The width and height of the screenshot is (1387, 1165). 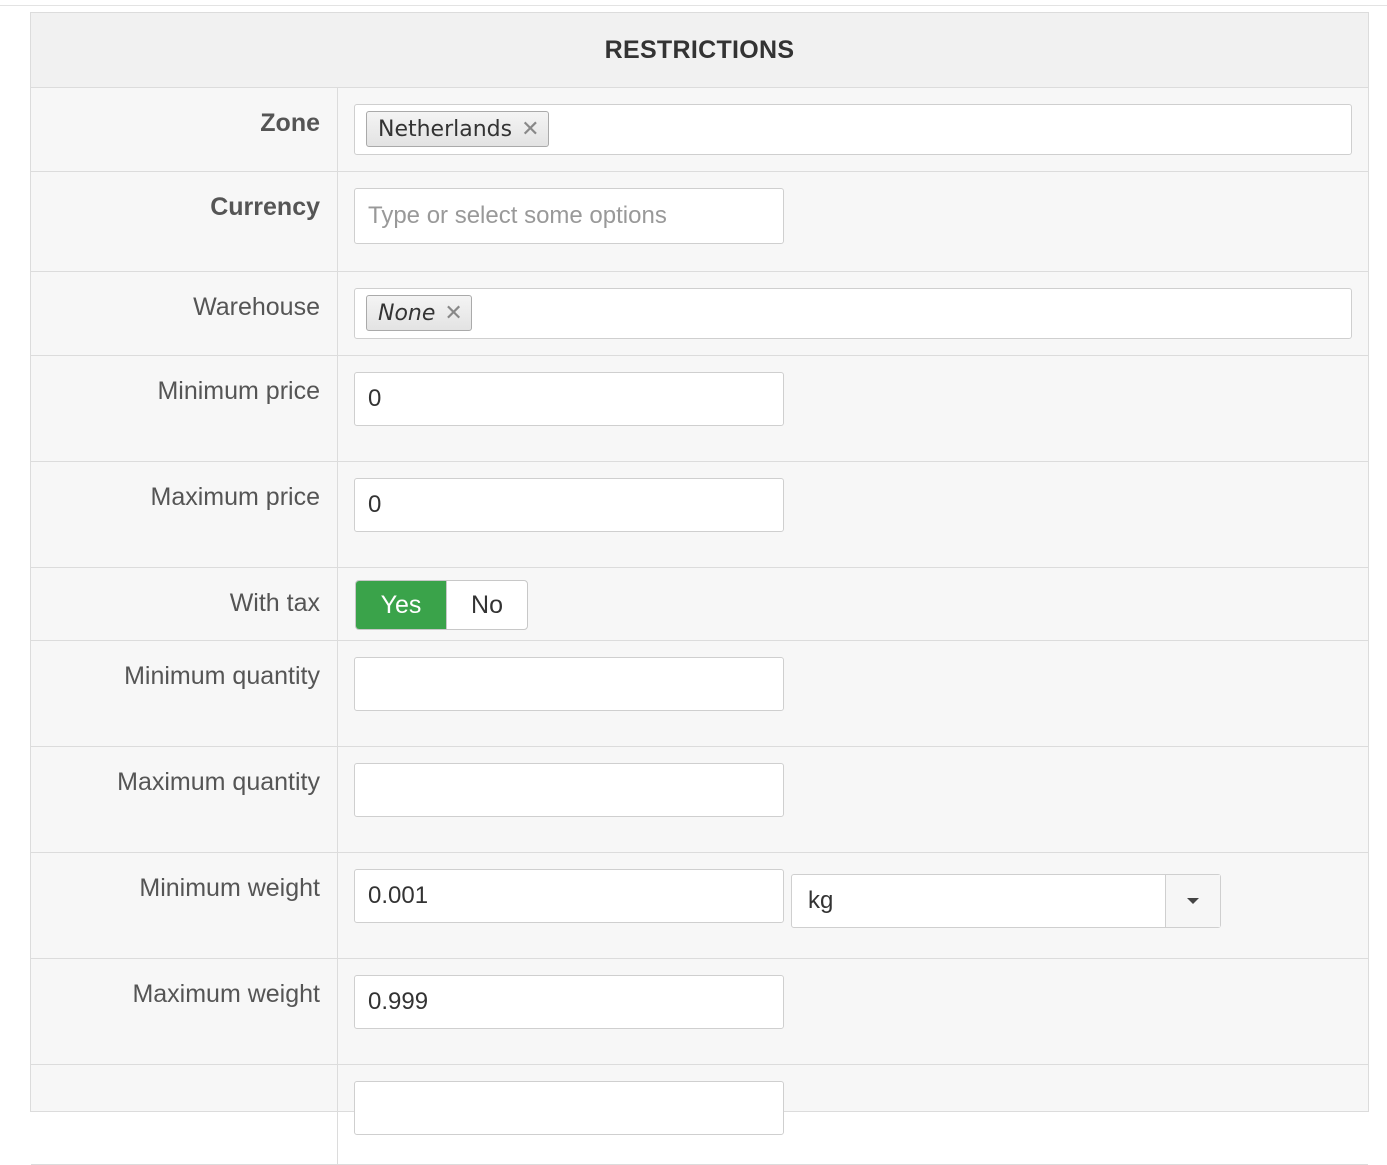 I want to click on row-warehouse: Warehouse None ✕, so click(x=699, y=314).